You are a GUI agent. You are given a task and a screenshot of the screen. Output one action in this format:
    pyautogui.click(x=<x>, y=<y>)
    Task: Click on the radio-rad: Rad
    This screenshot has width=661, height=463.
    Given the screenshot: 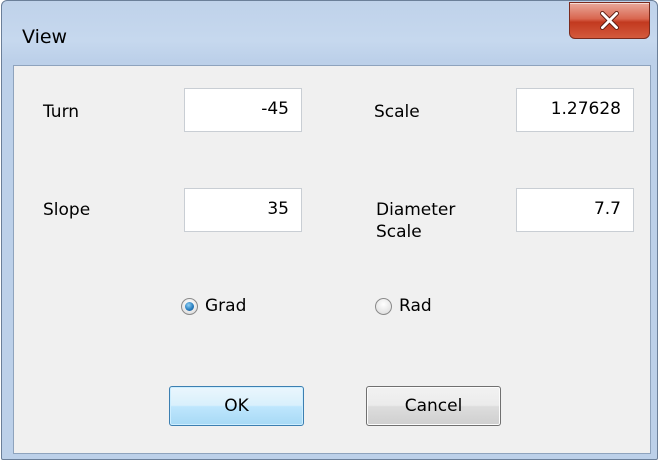 What is the action you would take?
    pyautogui.click(x=403, y=306)
    